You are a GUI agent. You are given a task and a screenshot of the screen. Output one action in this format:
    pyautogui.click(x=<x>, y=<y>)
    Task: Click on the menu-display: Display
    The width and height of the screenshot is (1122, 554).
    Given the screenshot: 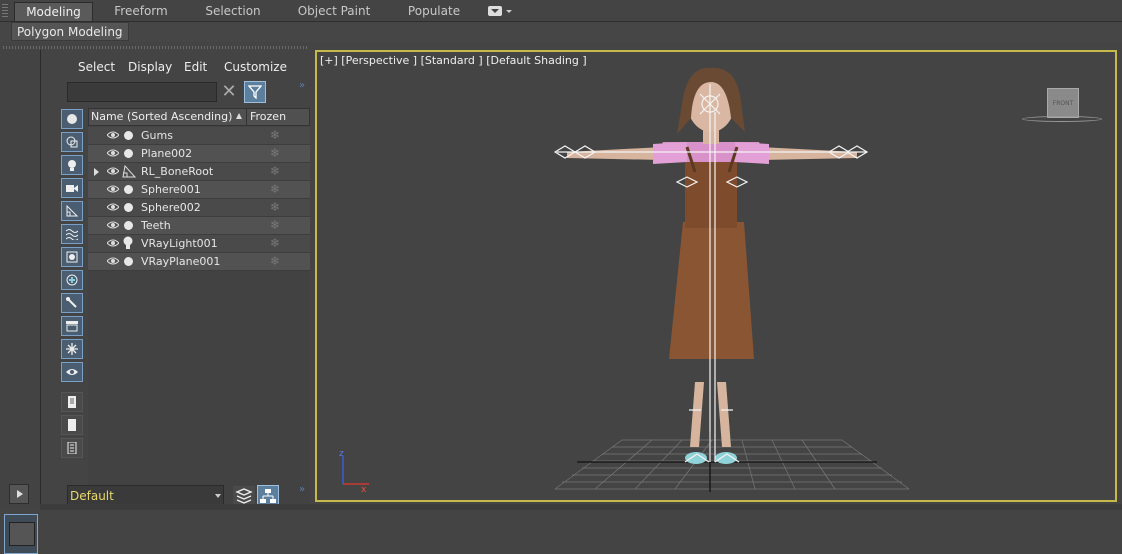 What is the action you would take?
    pyautogui.click(x=150, y=67)
    